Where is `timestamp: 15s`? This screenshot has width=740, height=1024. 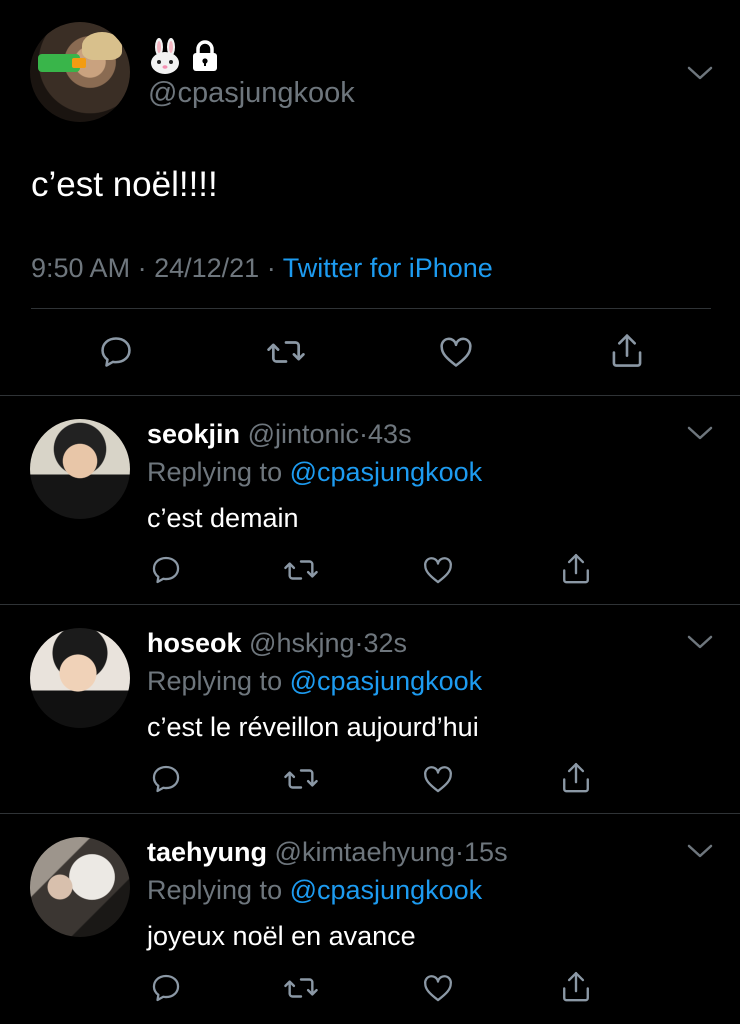
timestamp: 15s is located at coordinates (486, 852).